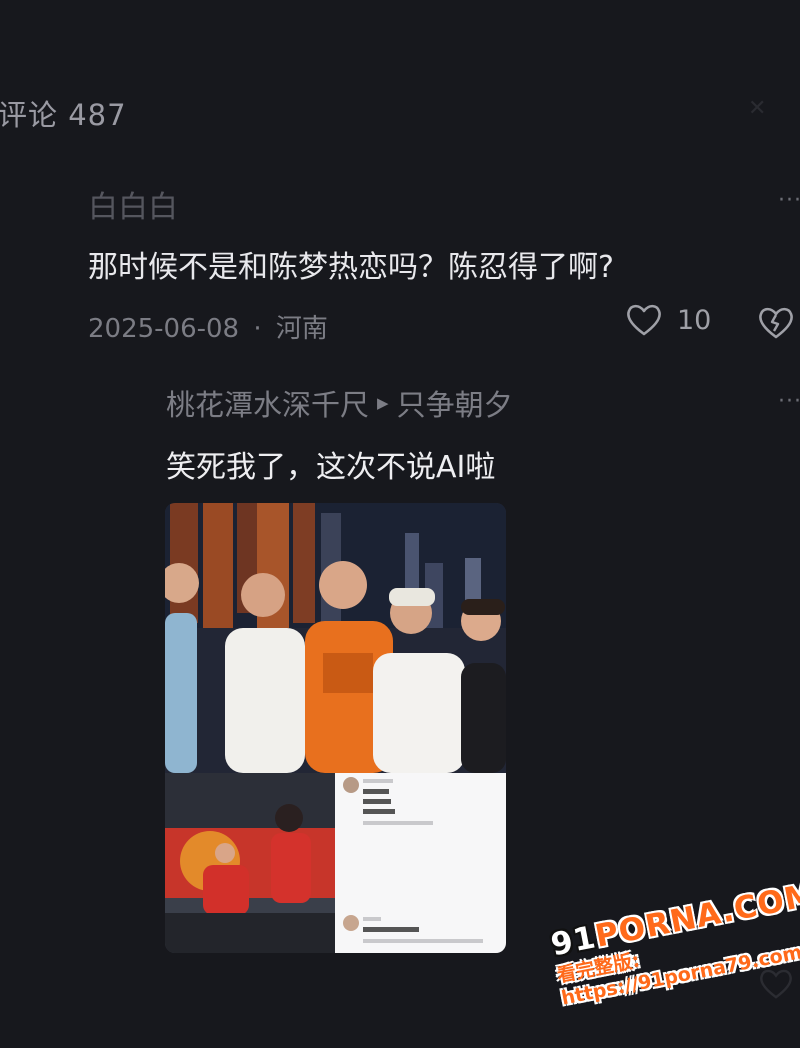  I want to click on comment-text: 那时候不是和陈梦热恋吗？陈忍得了啊?, so click(351, 264).